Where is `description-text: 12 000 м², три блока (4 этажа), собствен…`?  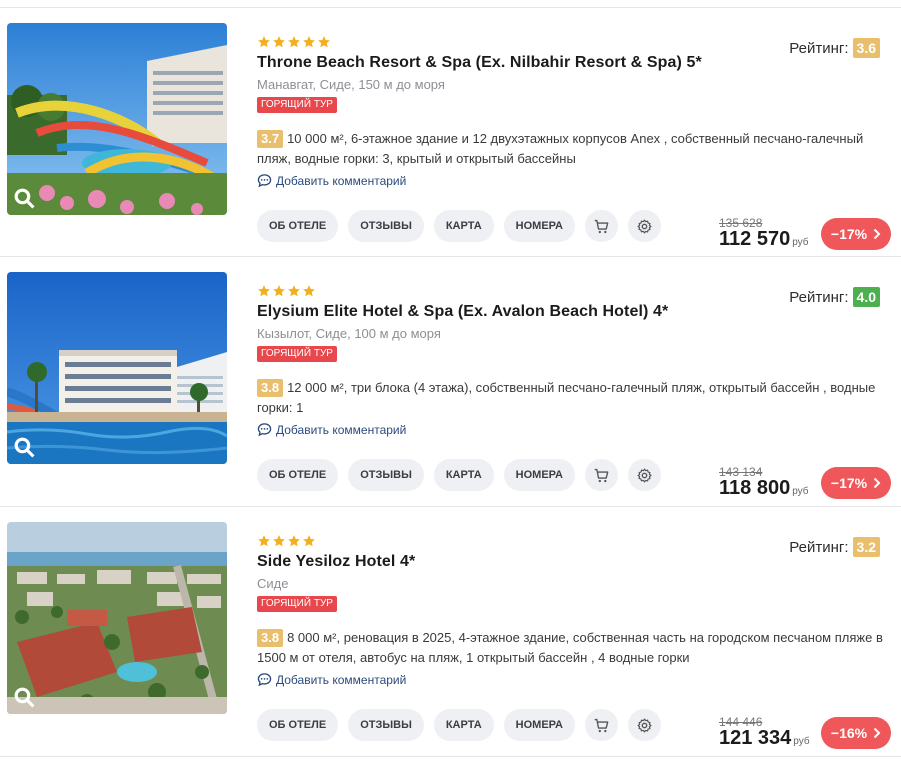
description-text: 12 000 м², три блока (4 этажа), собствен… is located at coordinates (566, 397).